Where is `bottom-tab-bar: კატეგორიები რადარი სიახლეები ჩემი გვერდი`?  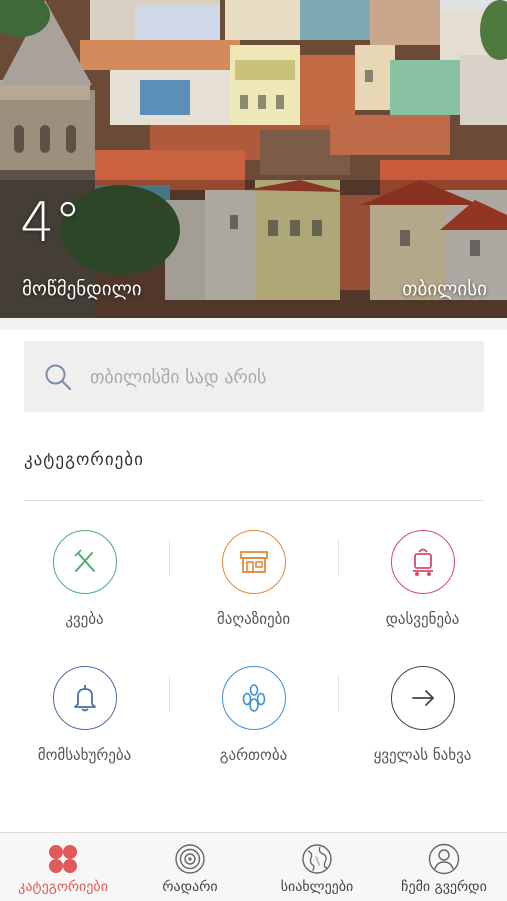
bottom-tab-bar: კატეგორიები რადარი სიახლეები ჩემი გვერდი is located at coordinates (253, 866).